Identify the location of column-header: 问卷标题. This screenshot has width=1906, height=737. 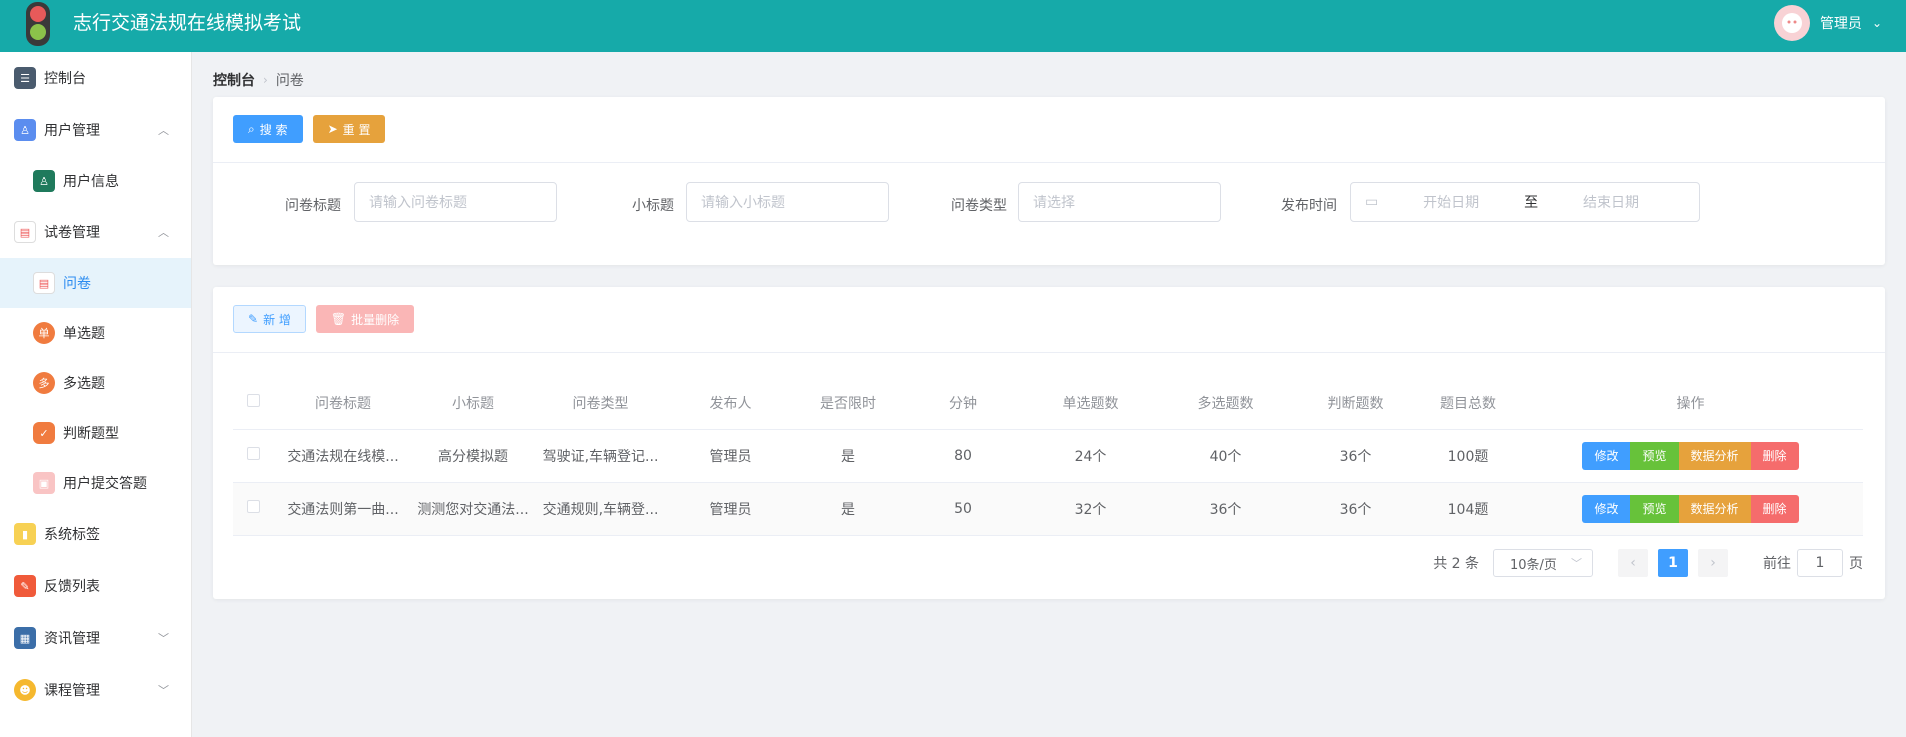
(343, 403).